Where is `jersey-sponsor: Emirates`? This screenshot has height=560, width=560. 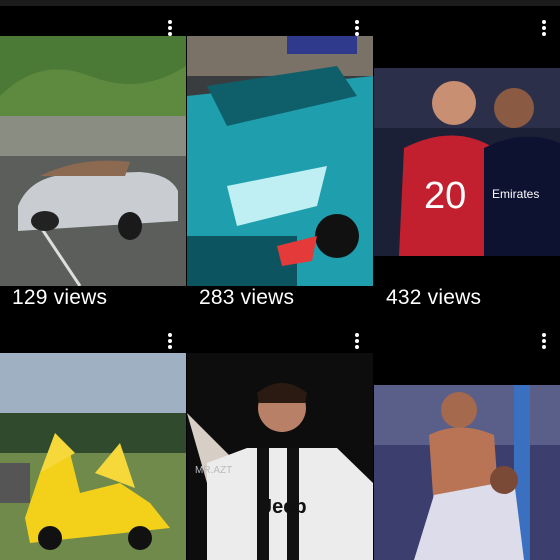
jersey-sponsor: Emirates is located at coordinates (515, 194).